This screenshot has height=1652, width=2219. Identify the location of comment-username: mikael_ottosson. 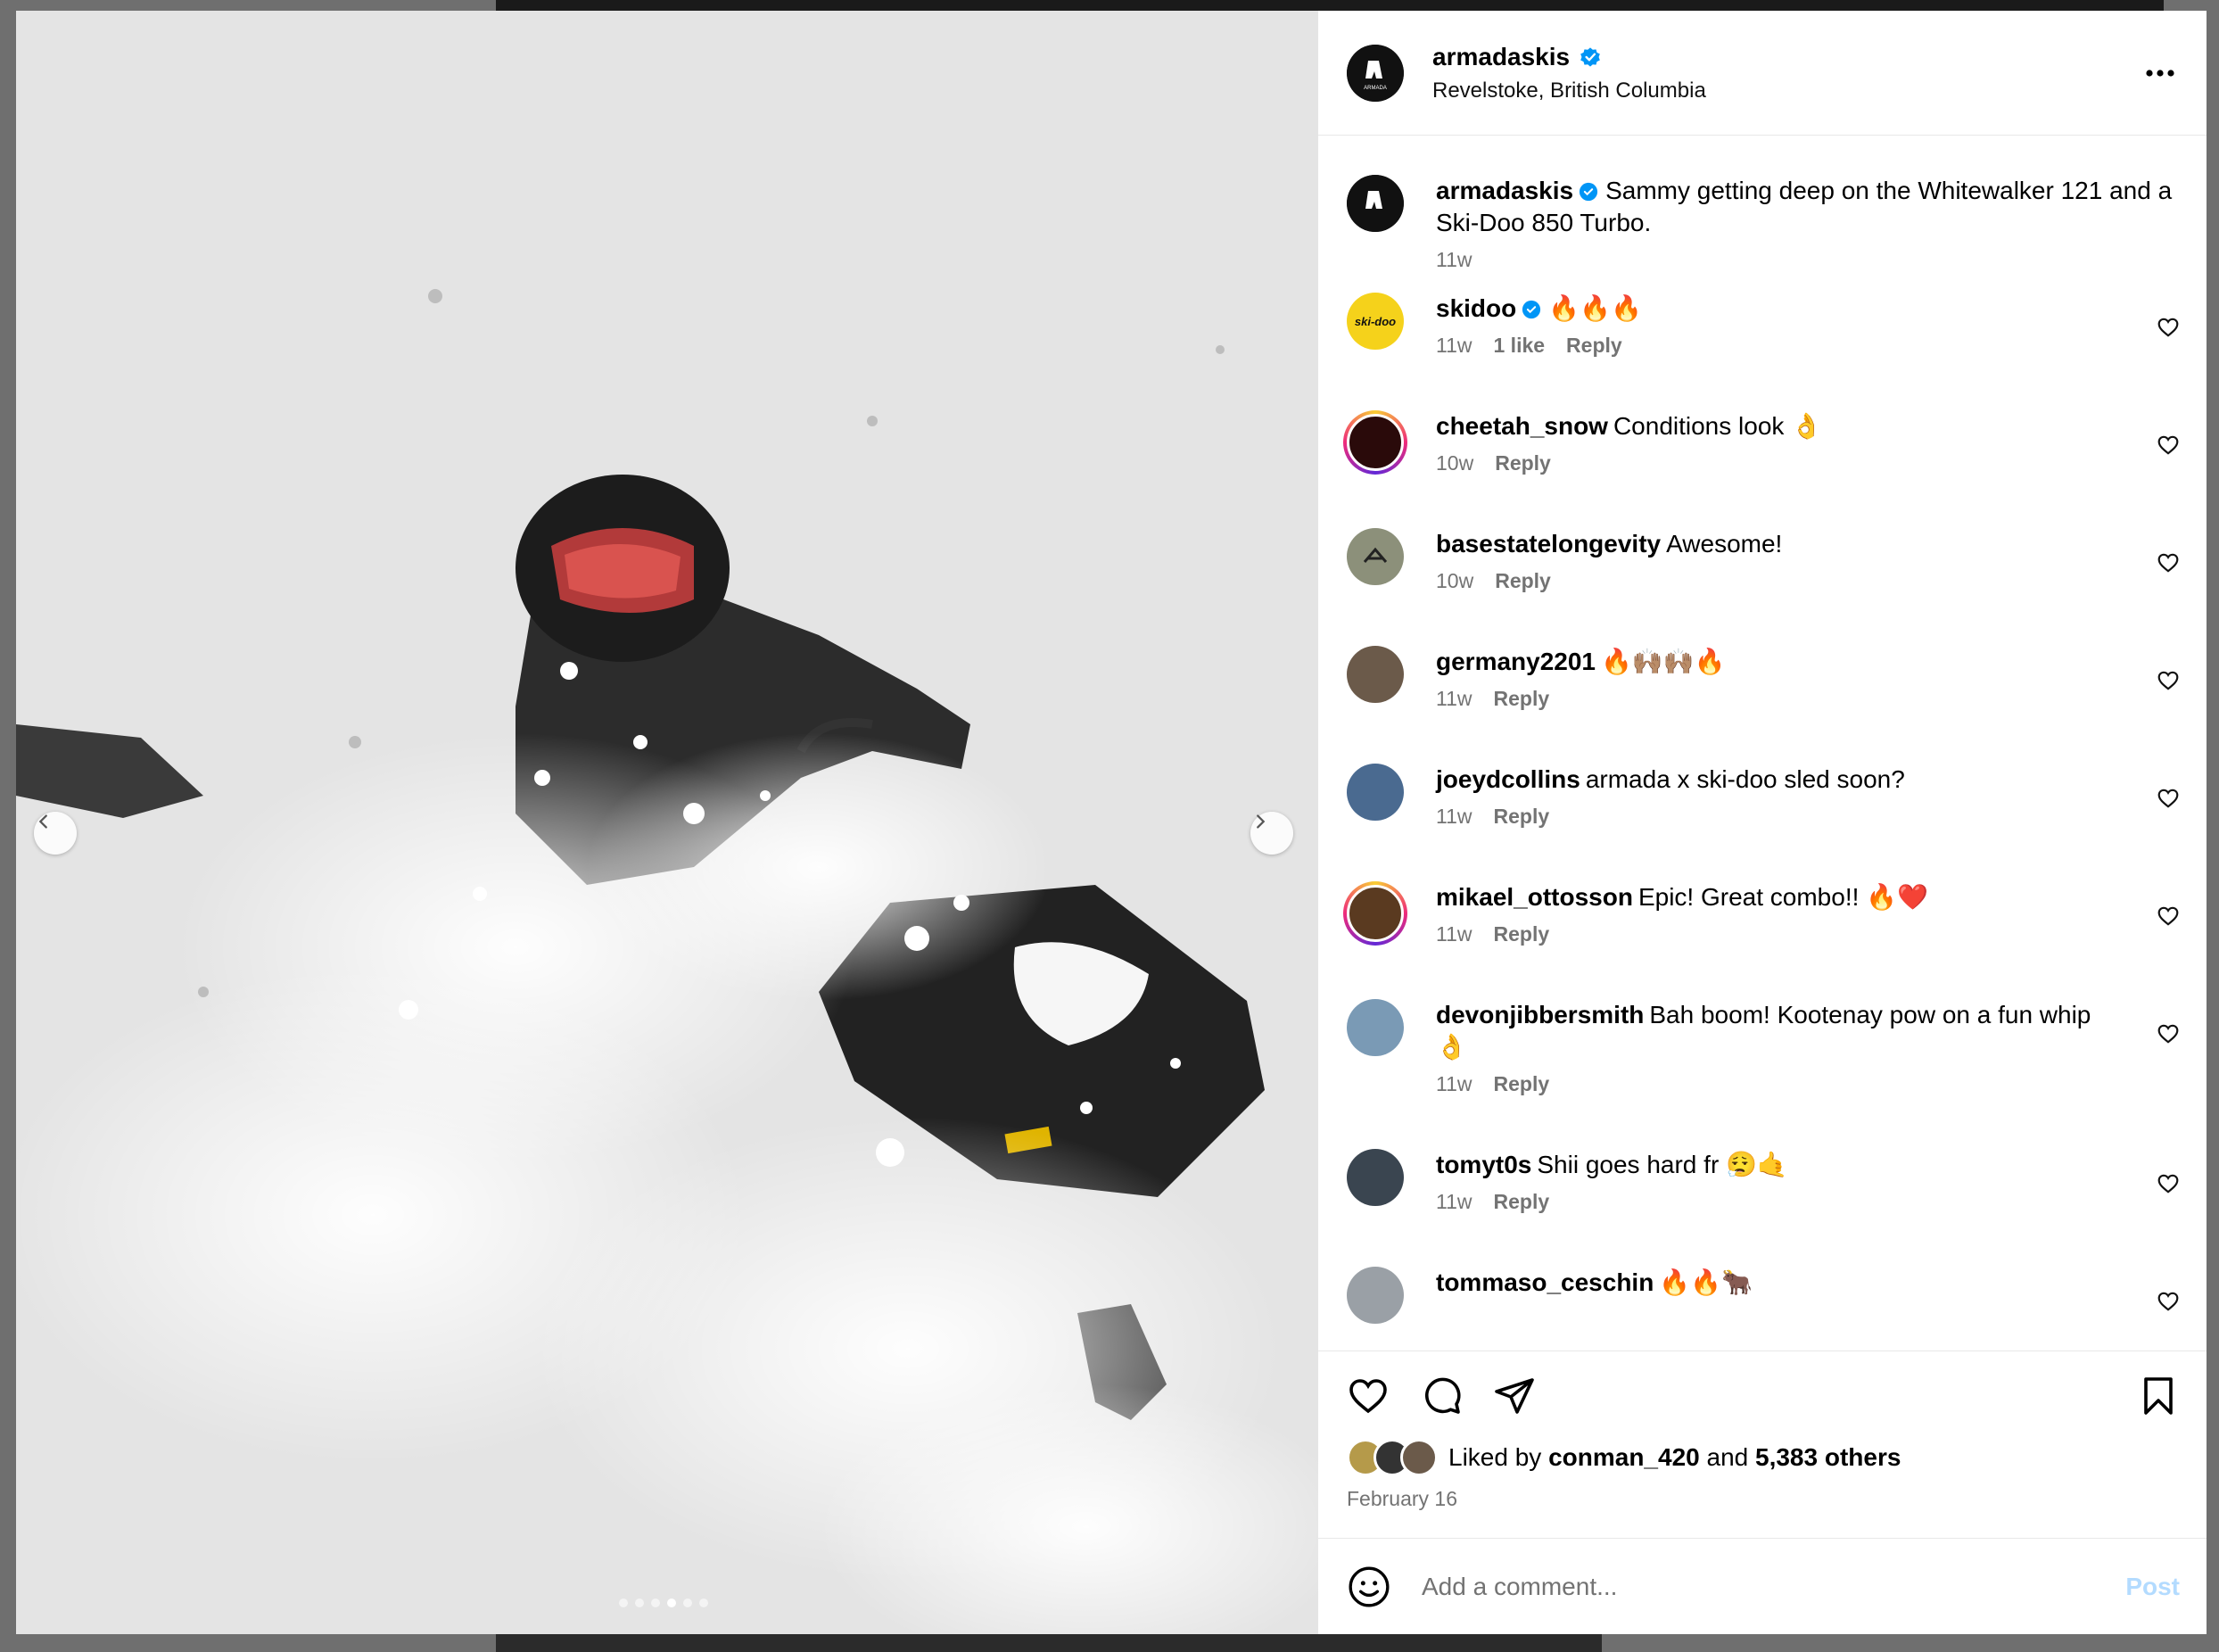
(1534, 897).